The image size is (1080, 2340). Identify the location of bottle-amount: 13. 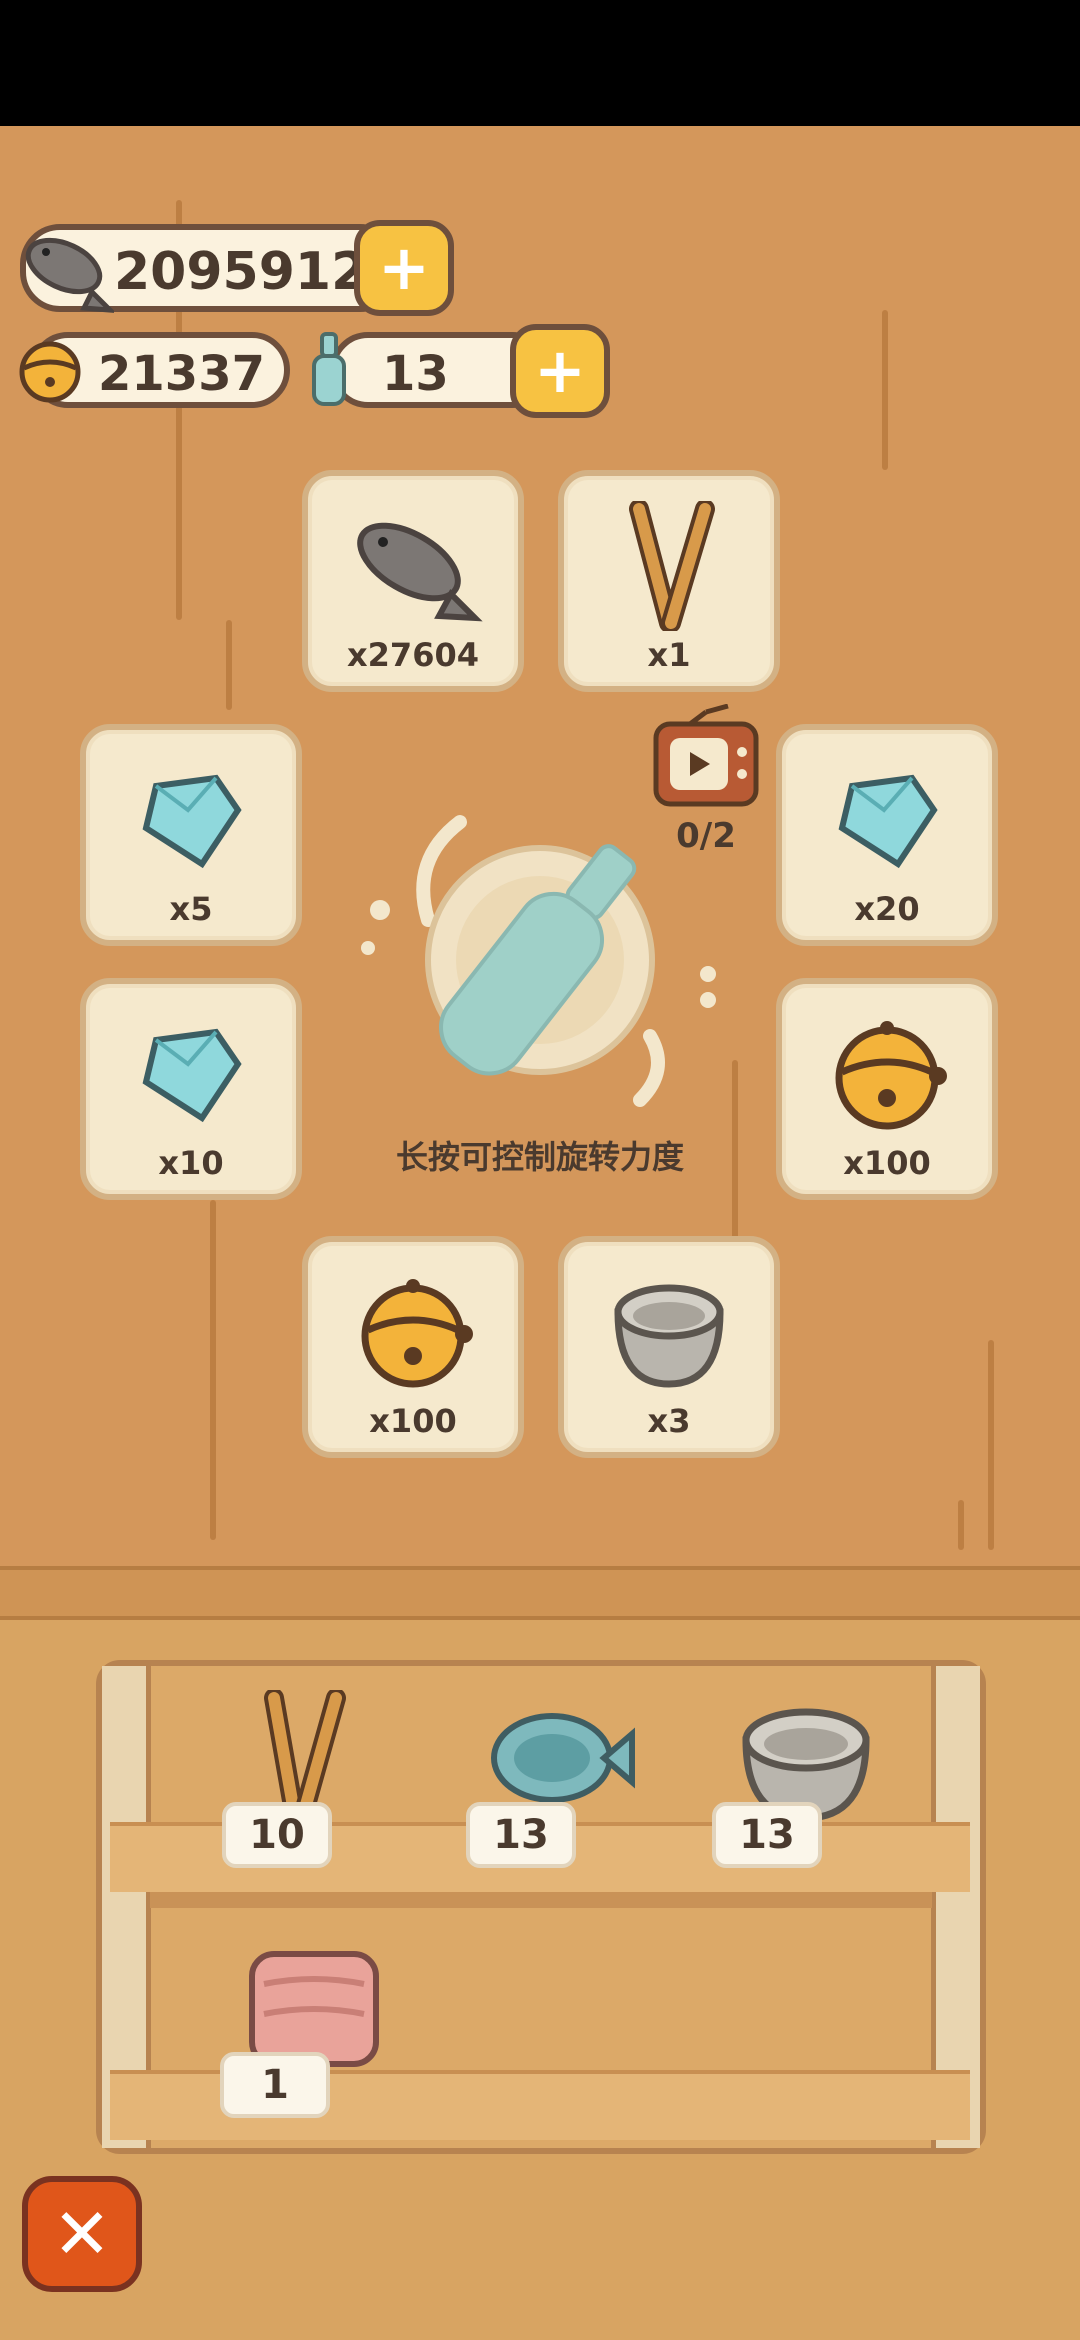
(415, 374).